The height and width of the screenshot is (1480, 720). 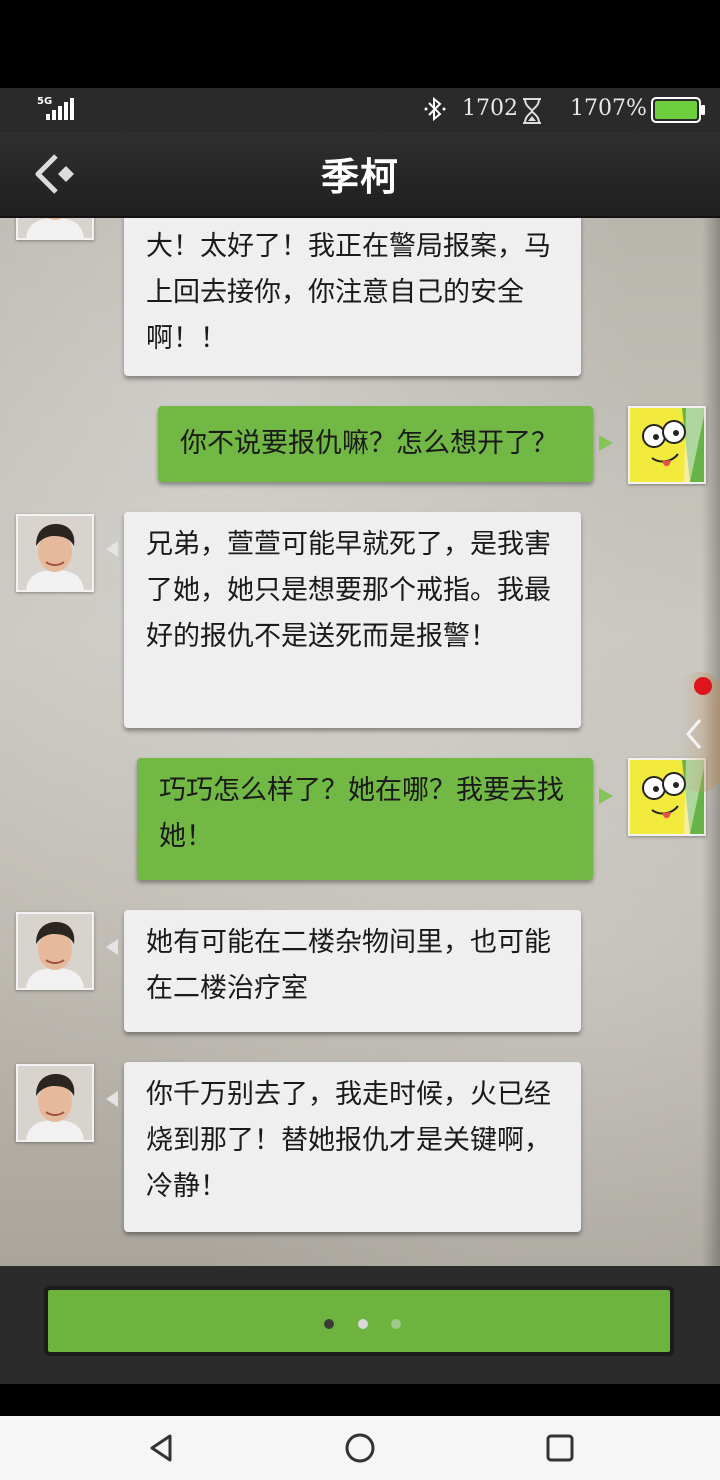 I want to click on notification-dot, so click(x=703, y=686).